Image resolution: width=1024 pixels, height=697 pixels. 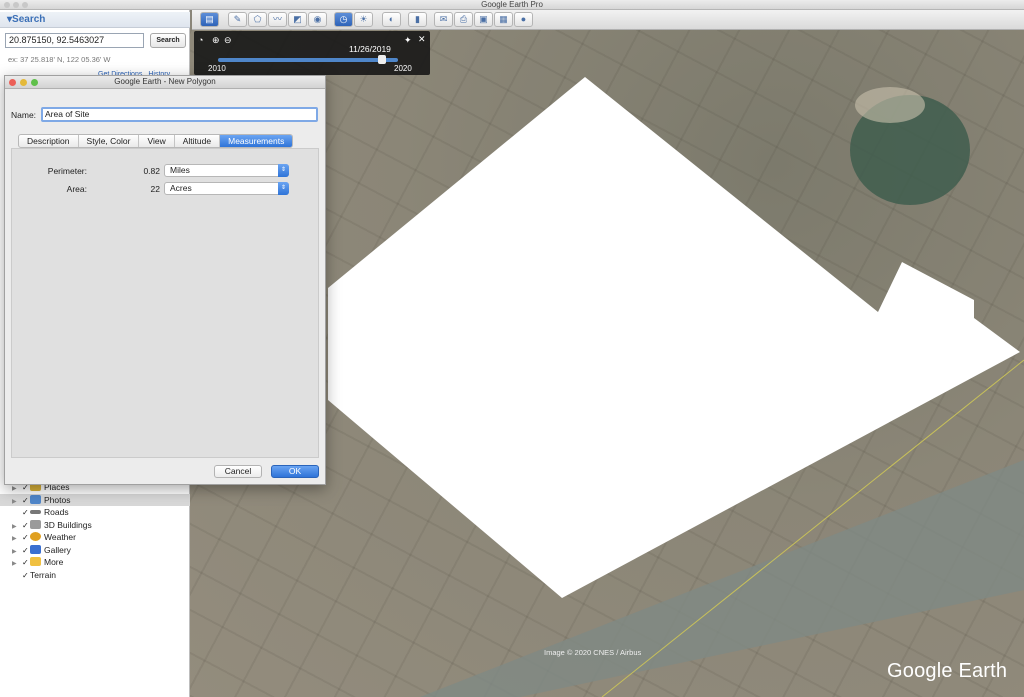 I want to click on dialog-titlebar: Google Earth - New Polygon, so click(x=165, y=82).